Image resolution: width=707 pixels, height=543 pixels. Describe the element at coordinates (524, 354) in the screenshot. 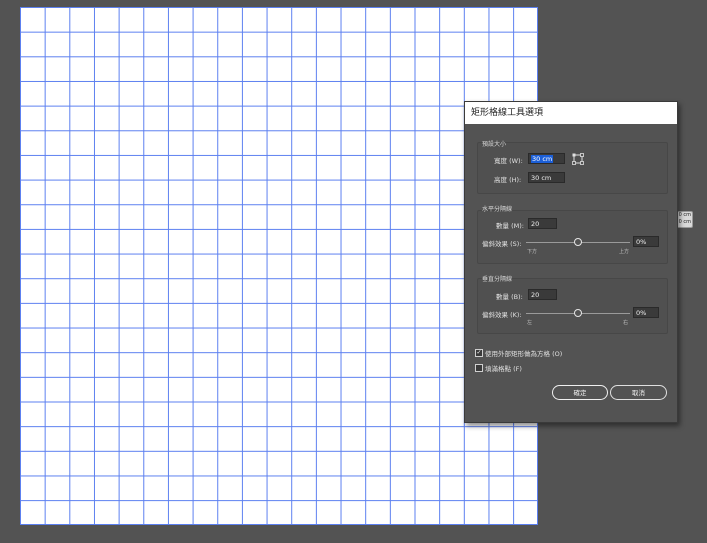

I see `use-outer-rect-label: 使用外部矩形做為方格 (O)` at that location.